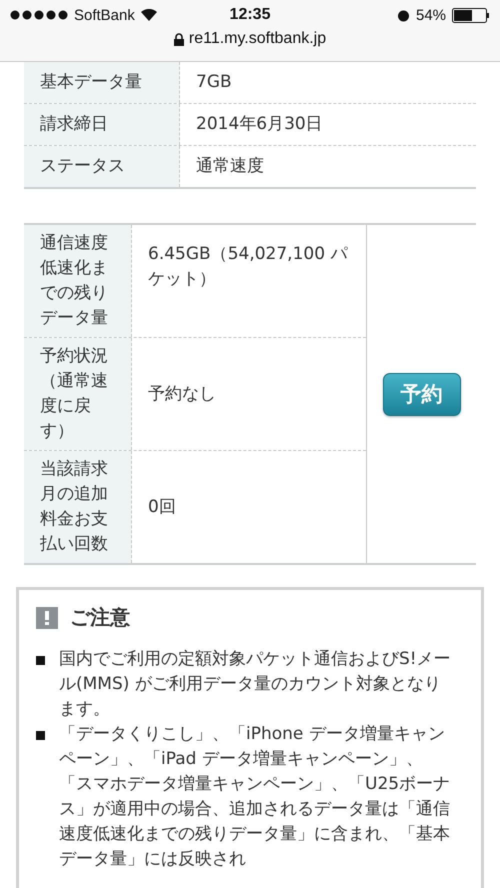 This screenshot has width=500, height=888. What do you see at coordinates (255, 684) in the screenshot?
I see `notice-text: 国内でご利用の定額対象パケット通信およびS!メール(MMS) がご利用データ量のカウント対象となります。` at bounding box center [255, 684].